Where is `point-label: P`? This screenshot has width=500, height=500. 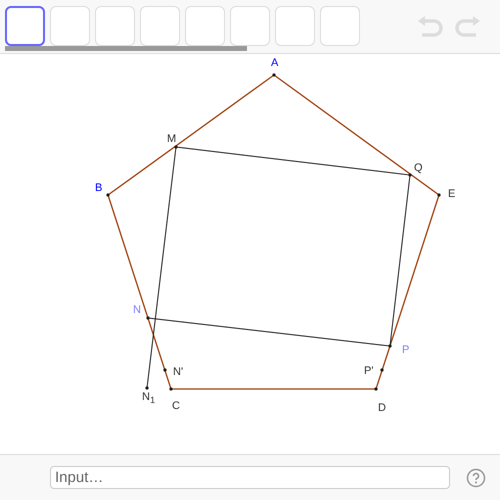 point-label: P is located at coordinates (406, 350).